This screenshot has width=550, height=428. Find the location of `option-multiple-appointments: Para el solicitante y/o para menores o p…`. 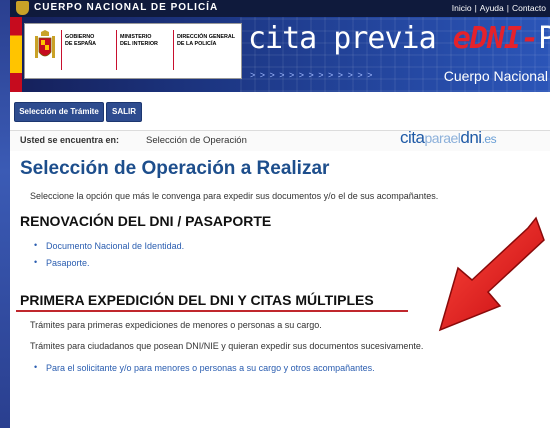

option-multiple-appointments: Para el solicitante y/o para menores o p… is located at coordinates (203, 367).